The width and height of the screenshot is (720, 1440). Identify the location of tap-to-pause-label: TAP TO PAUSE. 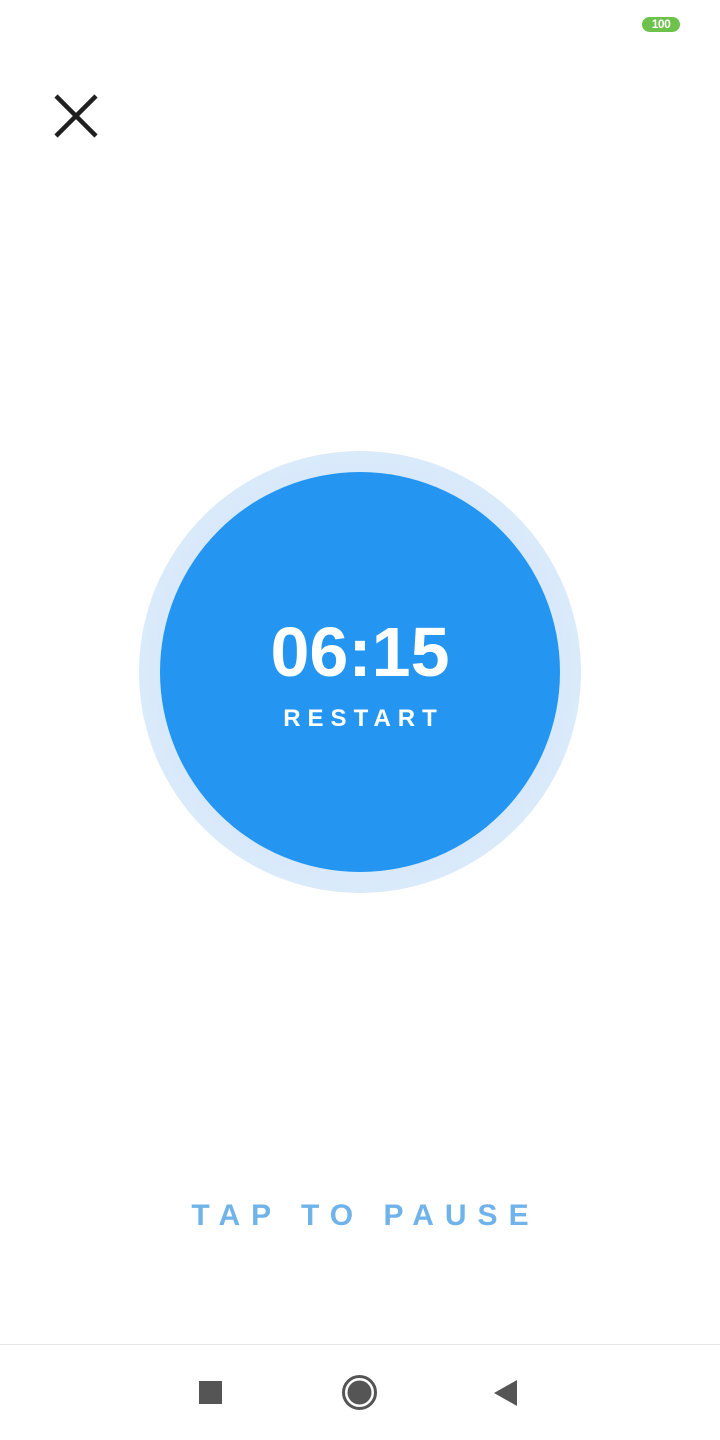
(360, 1216).